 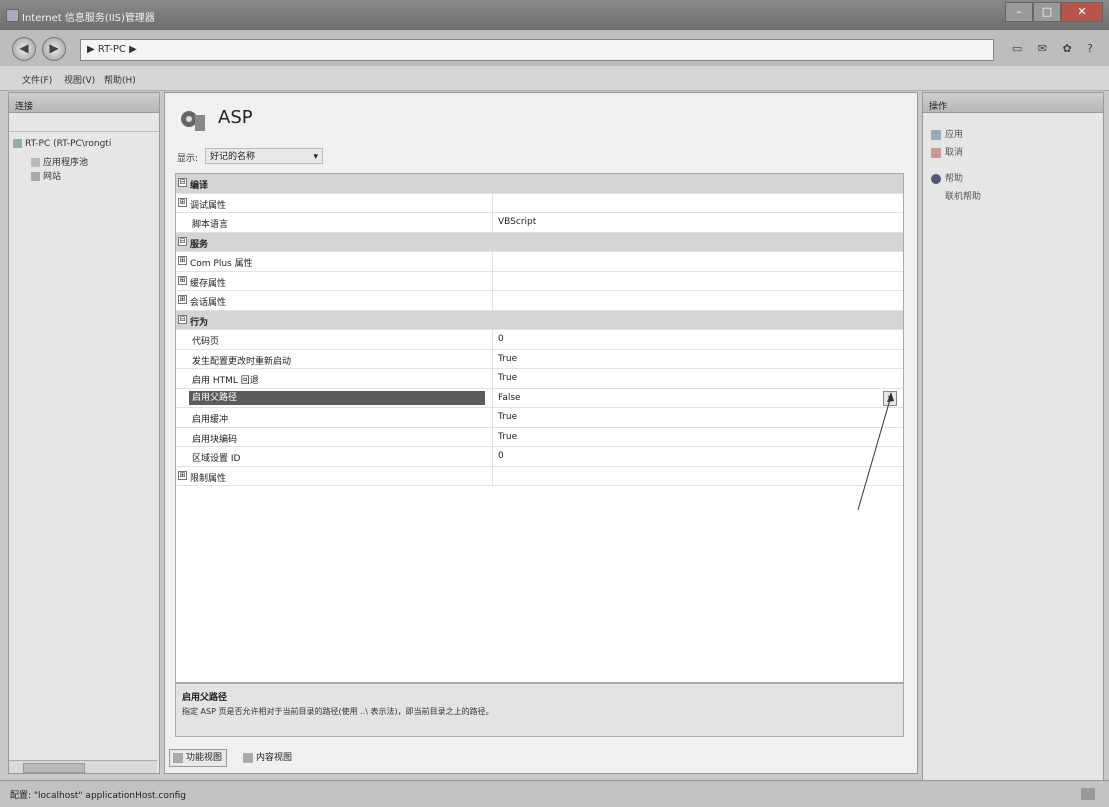 I want to click on action-apply: 应用, so click(x=947, y=133).